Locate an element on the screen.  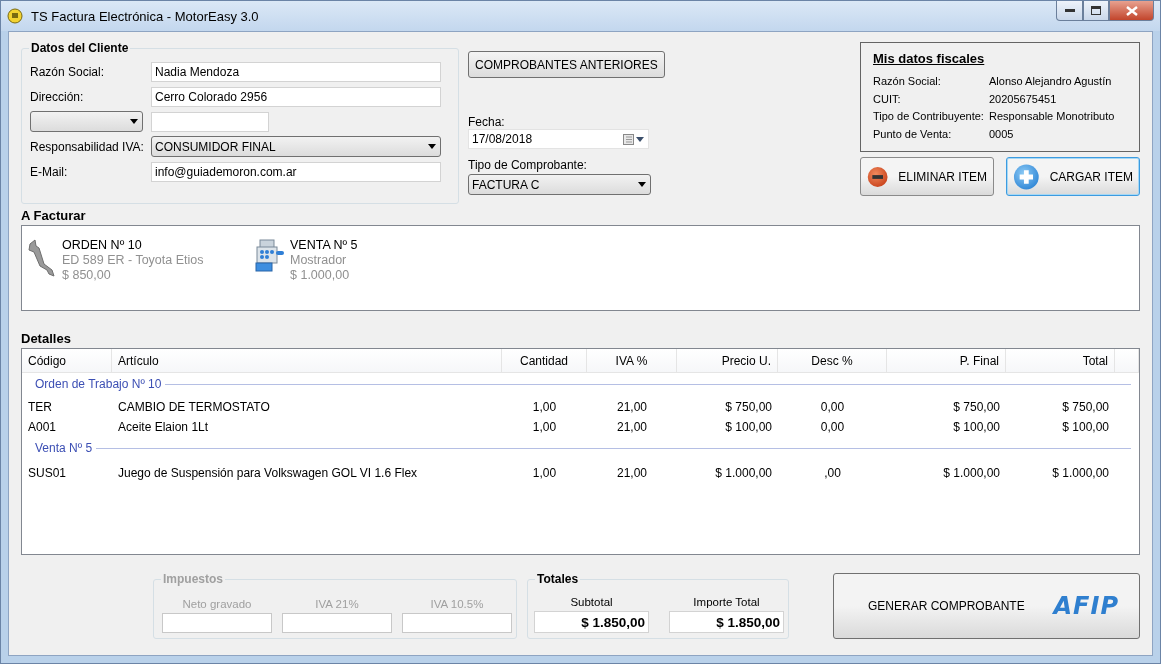
field-label: Responsabilidad IVA: is located at coordinates (87, 146).